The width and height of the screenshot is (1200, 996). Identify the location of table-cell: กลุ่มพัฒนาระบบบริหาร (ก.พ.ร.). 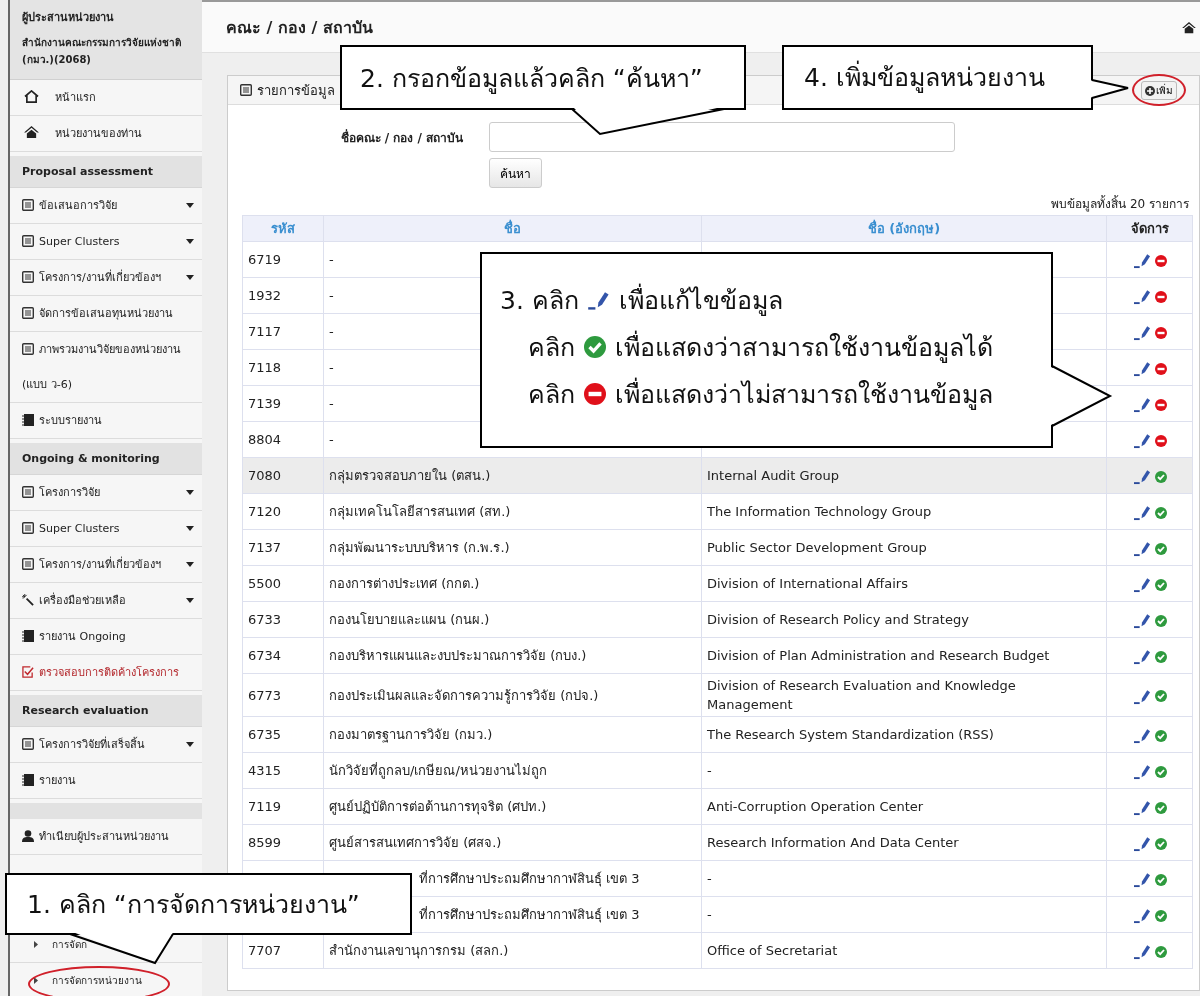
(512, 547).